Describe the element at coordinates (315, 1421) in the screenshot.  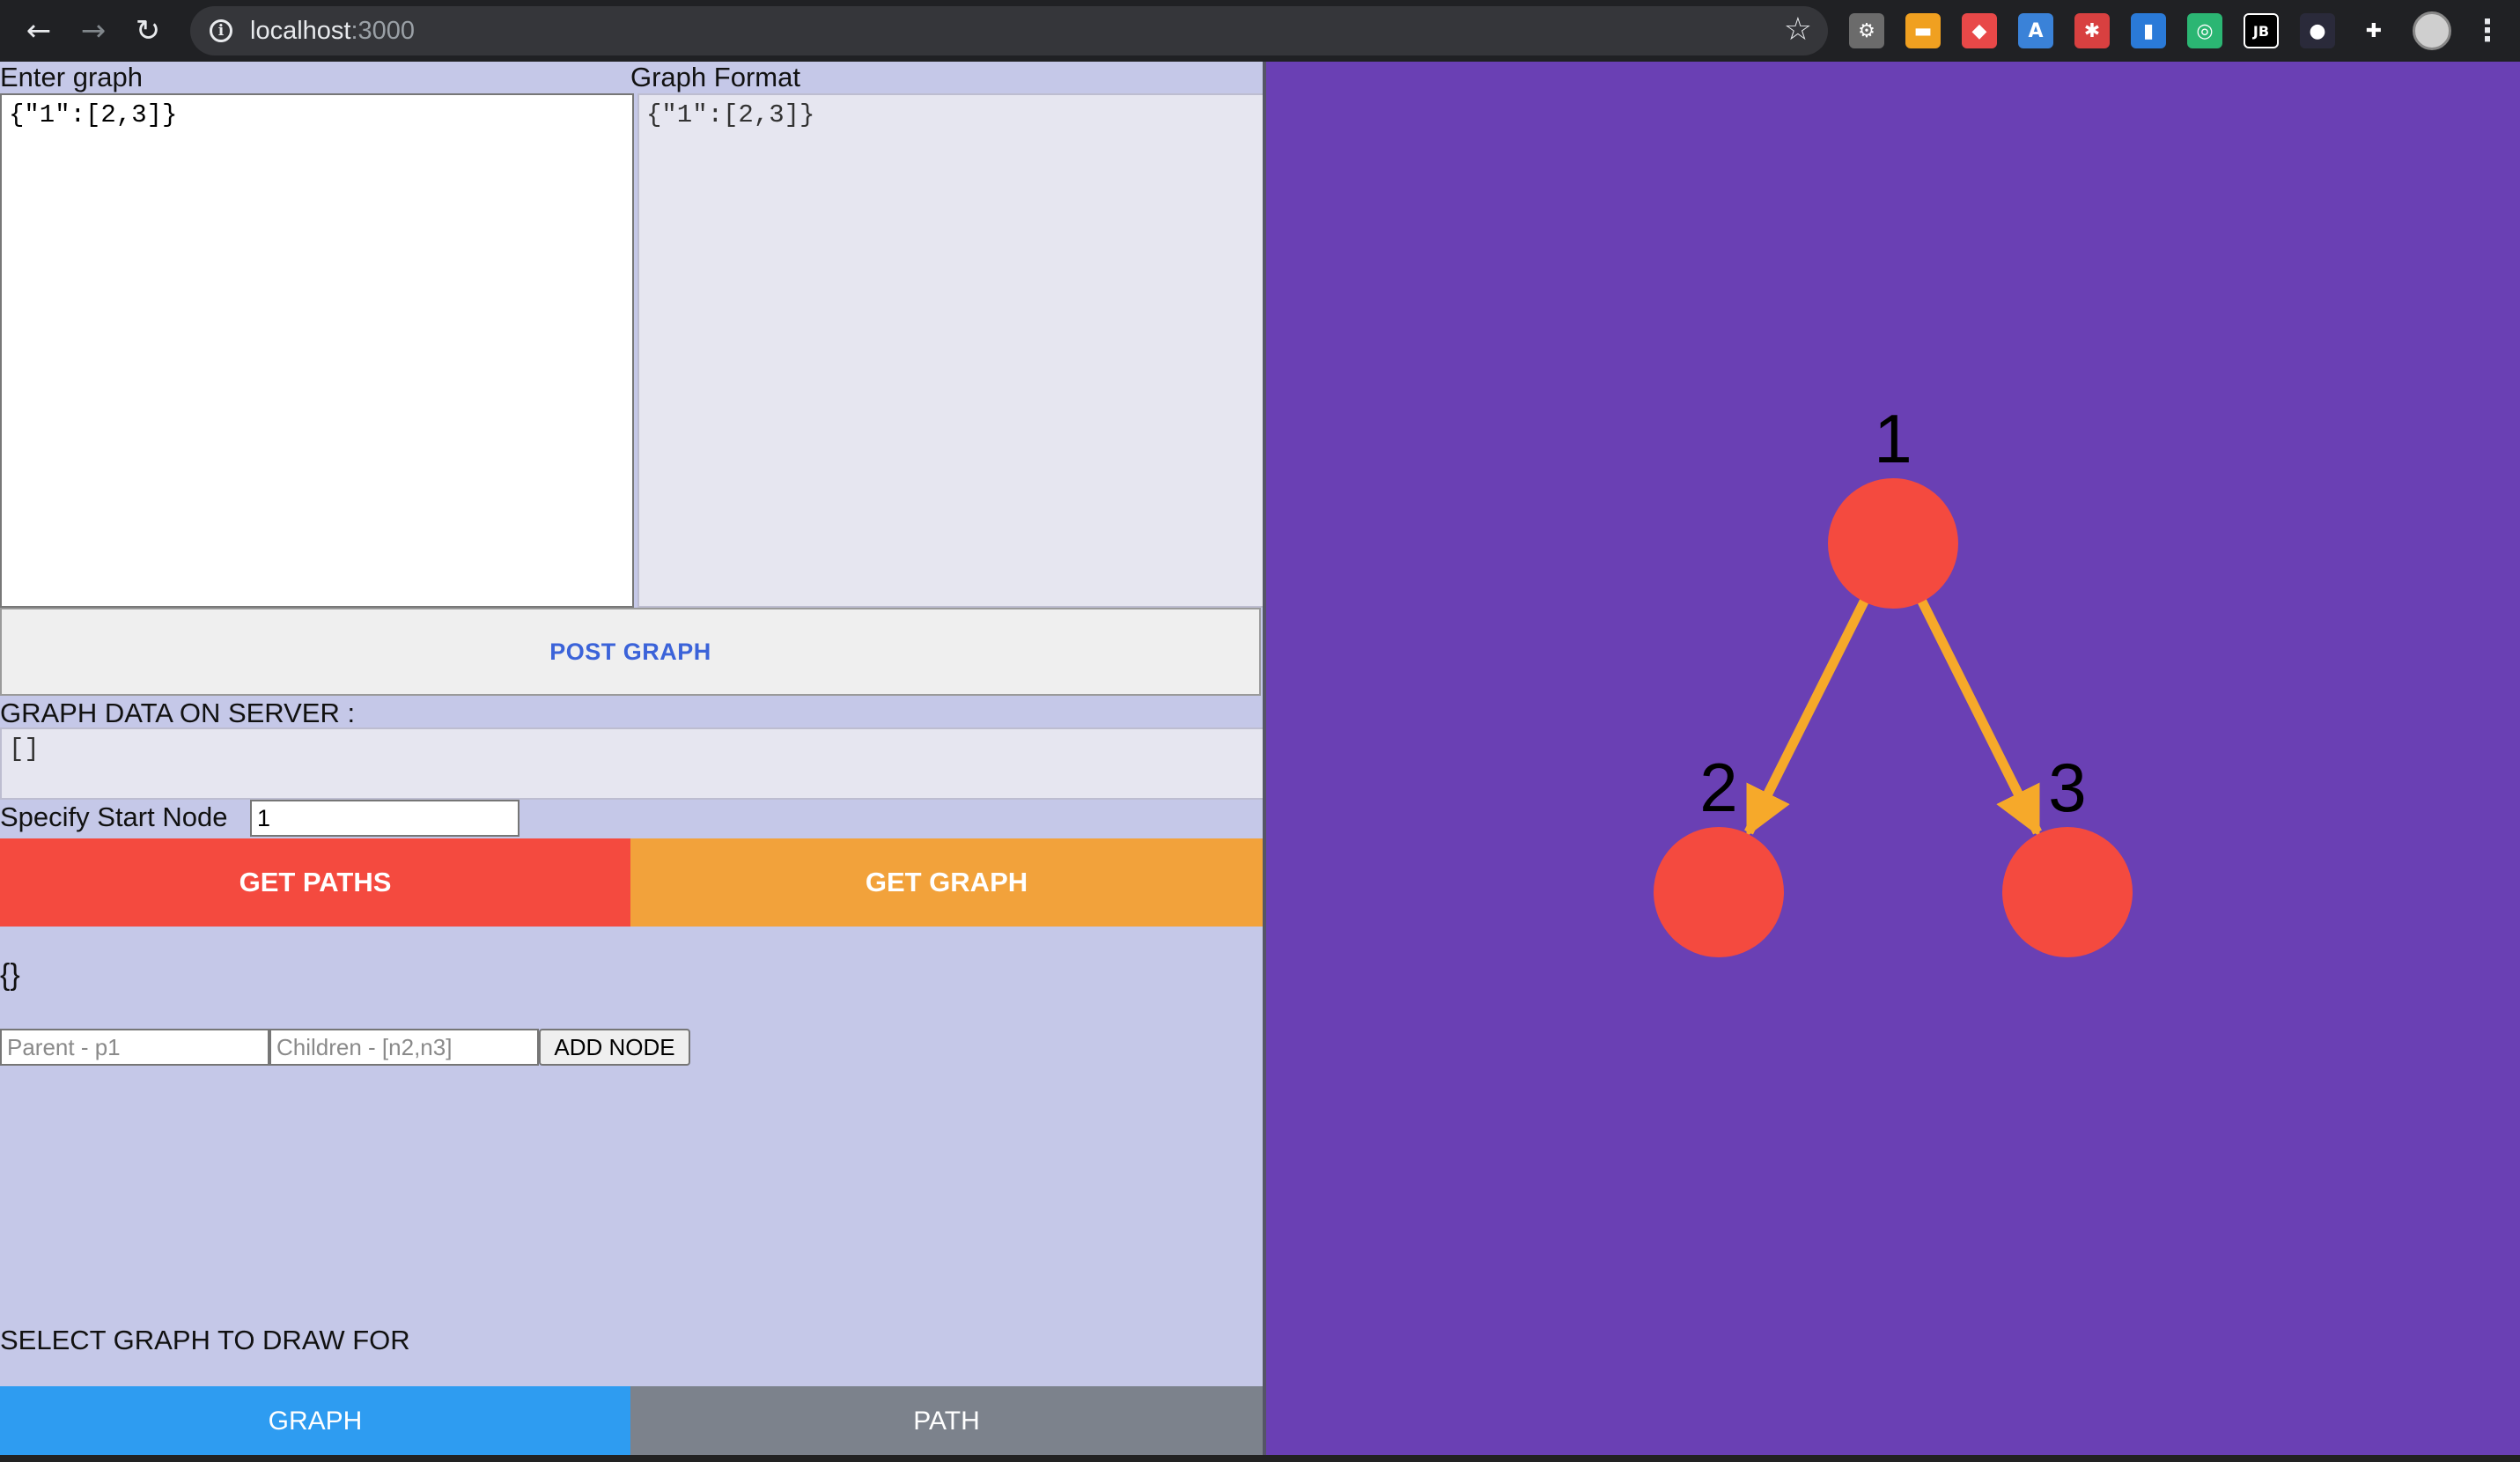
I see `draw-graph-button: GRAPH` at that location.